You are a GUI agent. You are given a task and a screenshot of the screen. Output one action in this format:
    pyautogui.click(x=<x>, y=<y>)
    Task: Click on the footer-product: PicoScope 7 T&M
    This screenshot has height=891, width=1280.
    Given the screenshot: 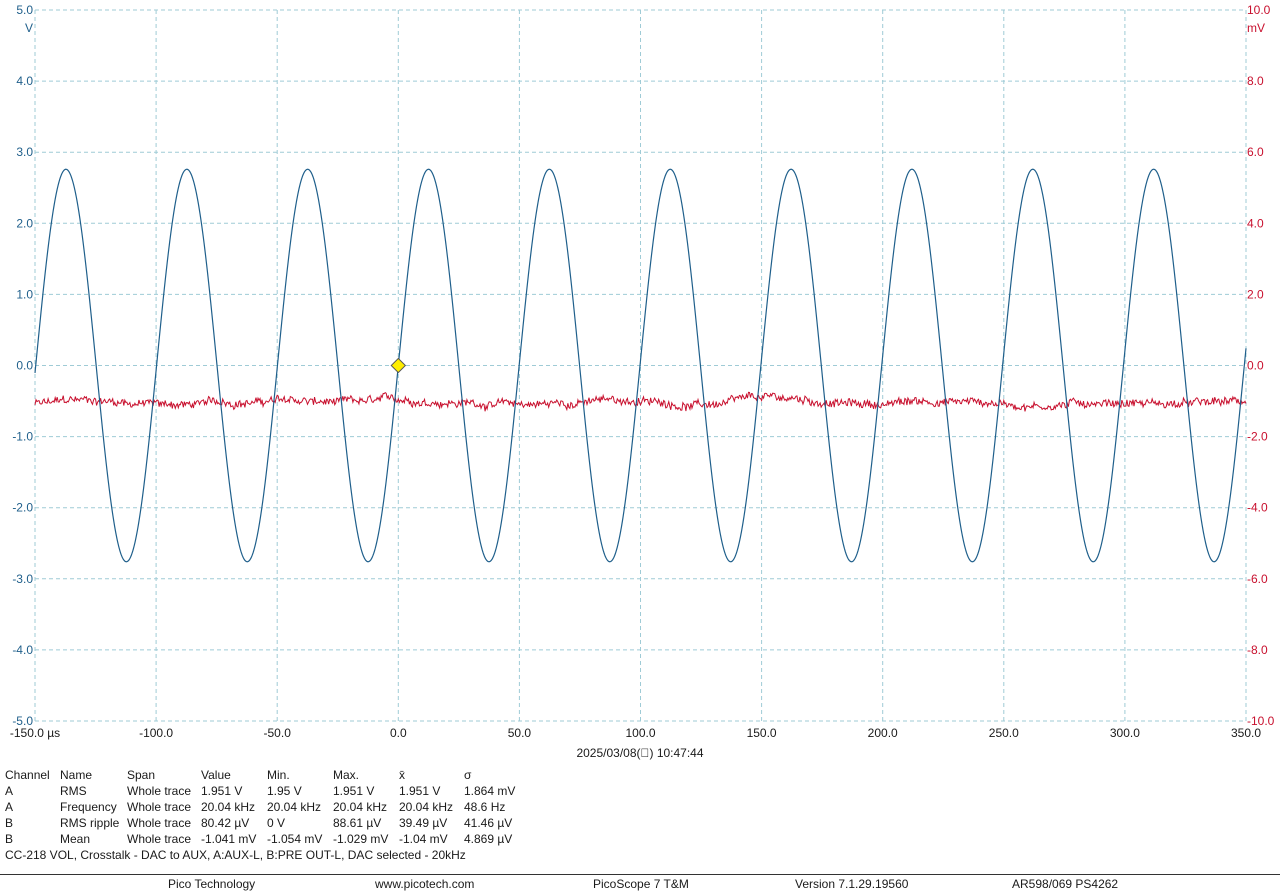 What is the action you would take?
    pyautogui.click(x=641, y=884)
    